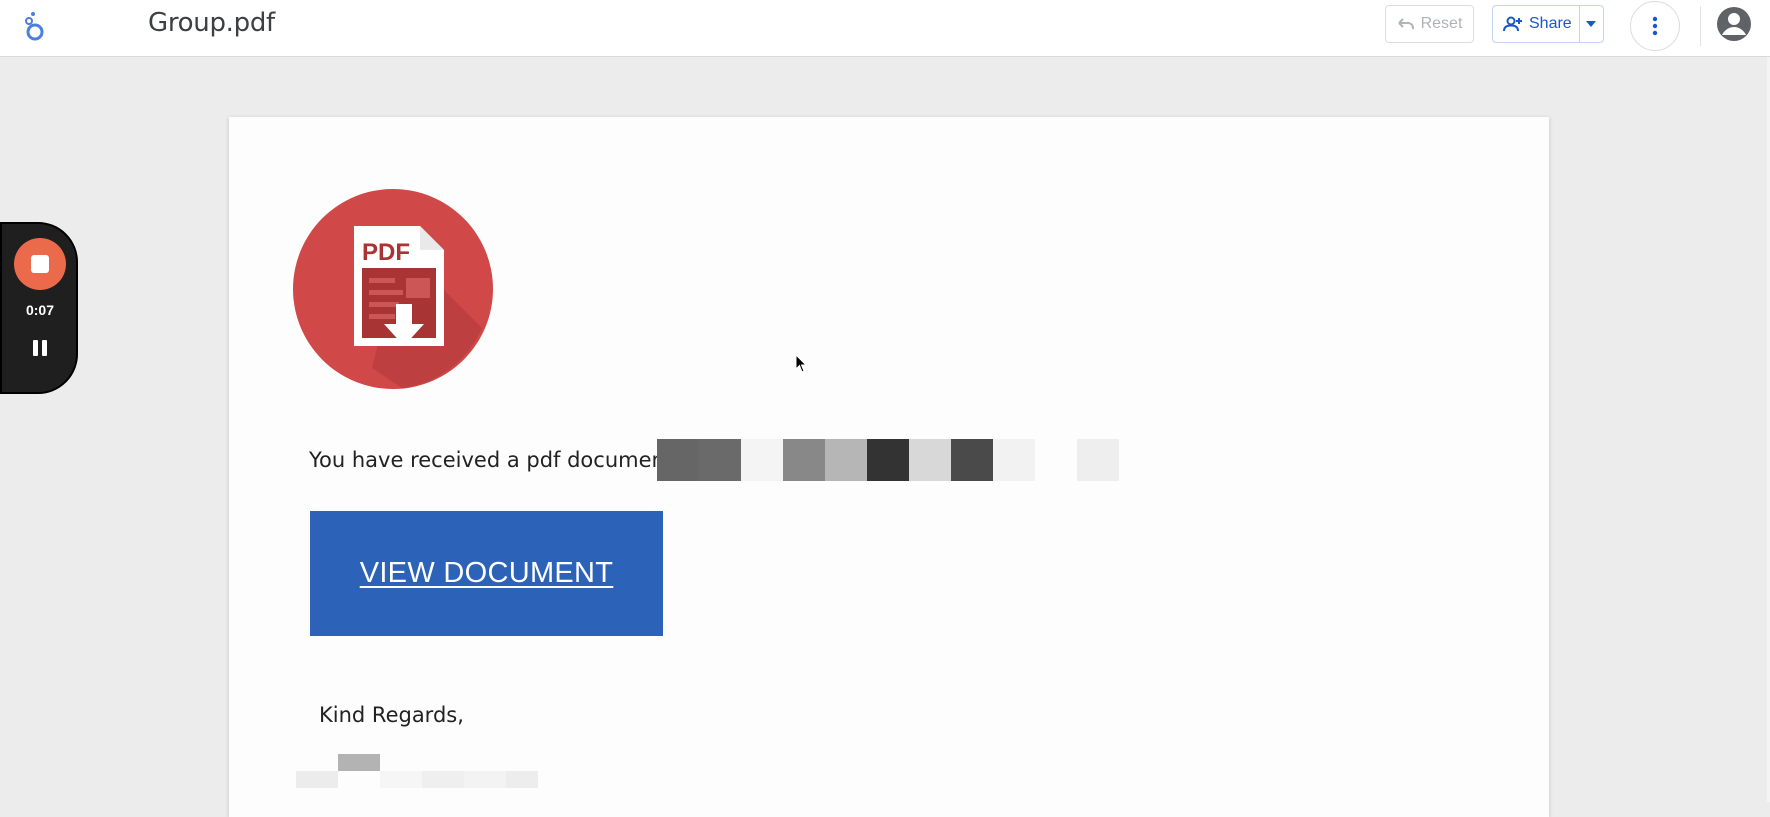 The image size is (1770, 817). Describe the element at coordinates (888, 460) in the screenshot. I see `redacted-sender` at that location.